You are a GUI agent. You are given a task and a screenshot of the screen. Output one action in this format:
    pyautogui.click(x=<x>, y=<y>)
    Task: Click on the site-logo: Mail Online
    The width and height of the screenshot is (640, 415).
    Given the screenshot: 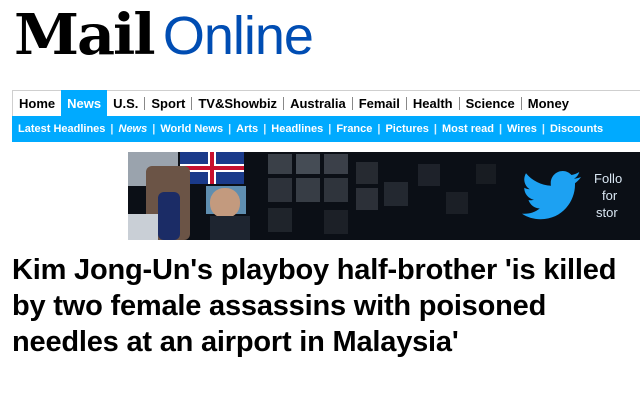 What is the action you would take?
    pyautogui.click(x=164, y=42)
    